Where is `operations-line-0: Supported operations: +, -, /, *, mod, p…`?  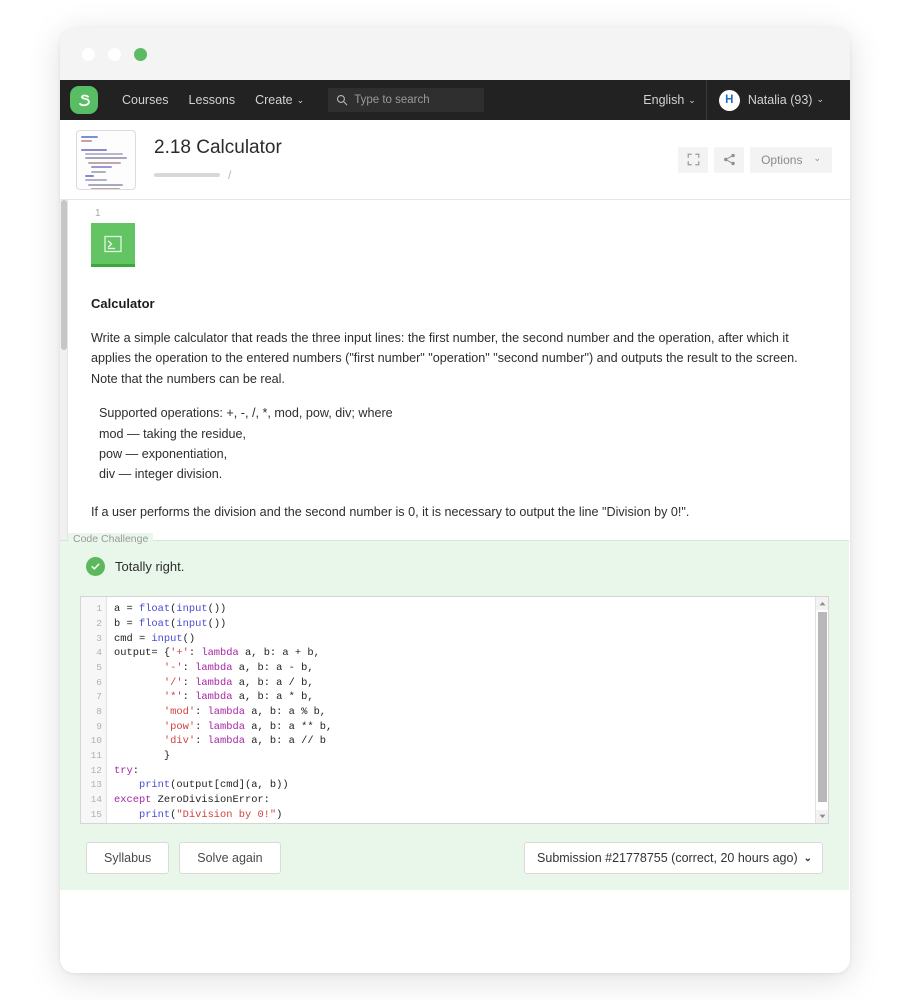 operations-line-0: Supported operations: +, -, /, *, mod, p… is located at coordinates (246, 413).